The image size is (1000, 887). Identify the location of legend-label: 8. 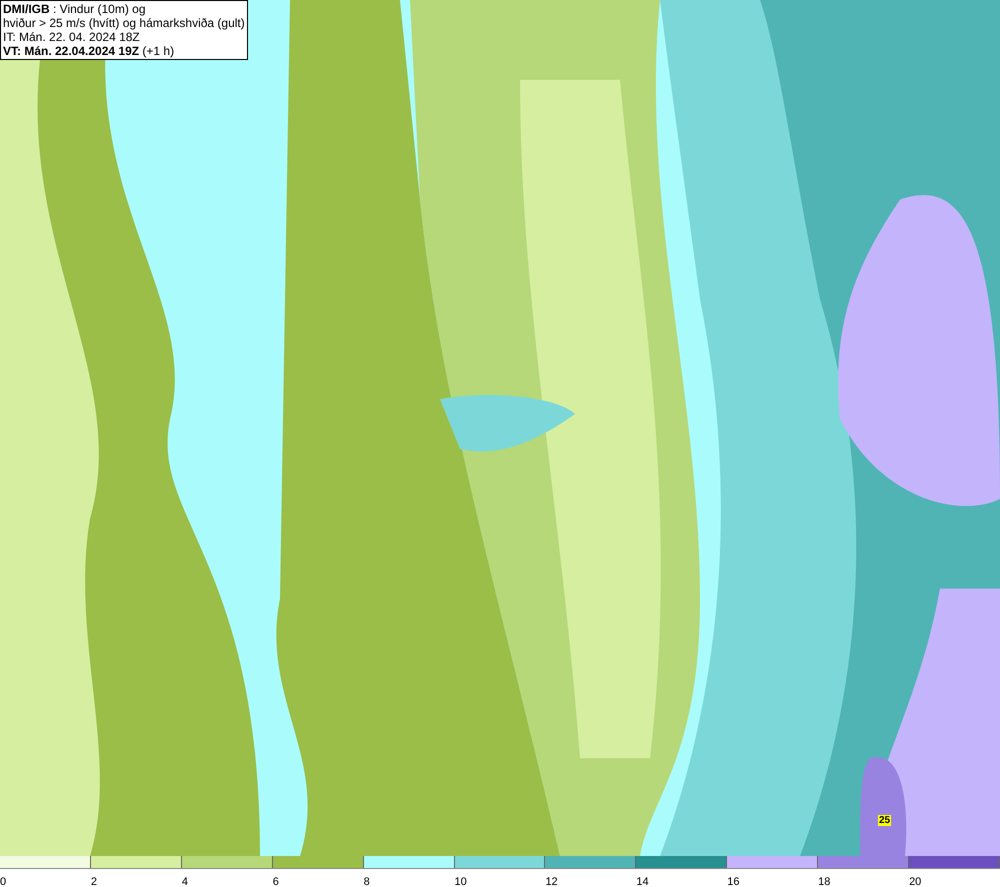
(367, 881).